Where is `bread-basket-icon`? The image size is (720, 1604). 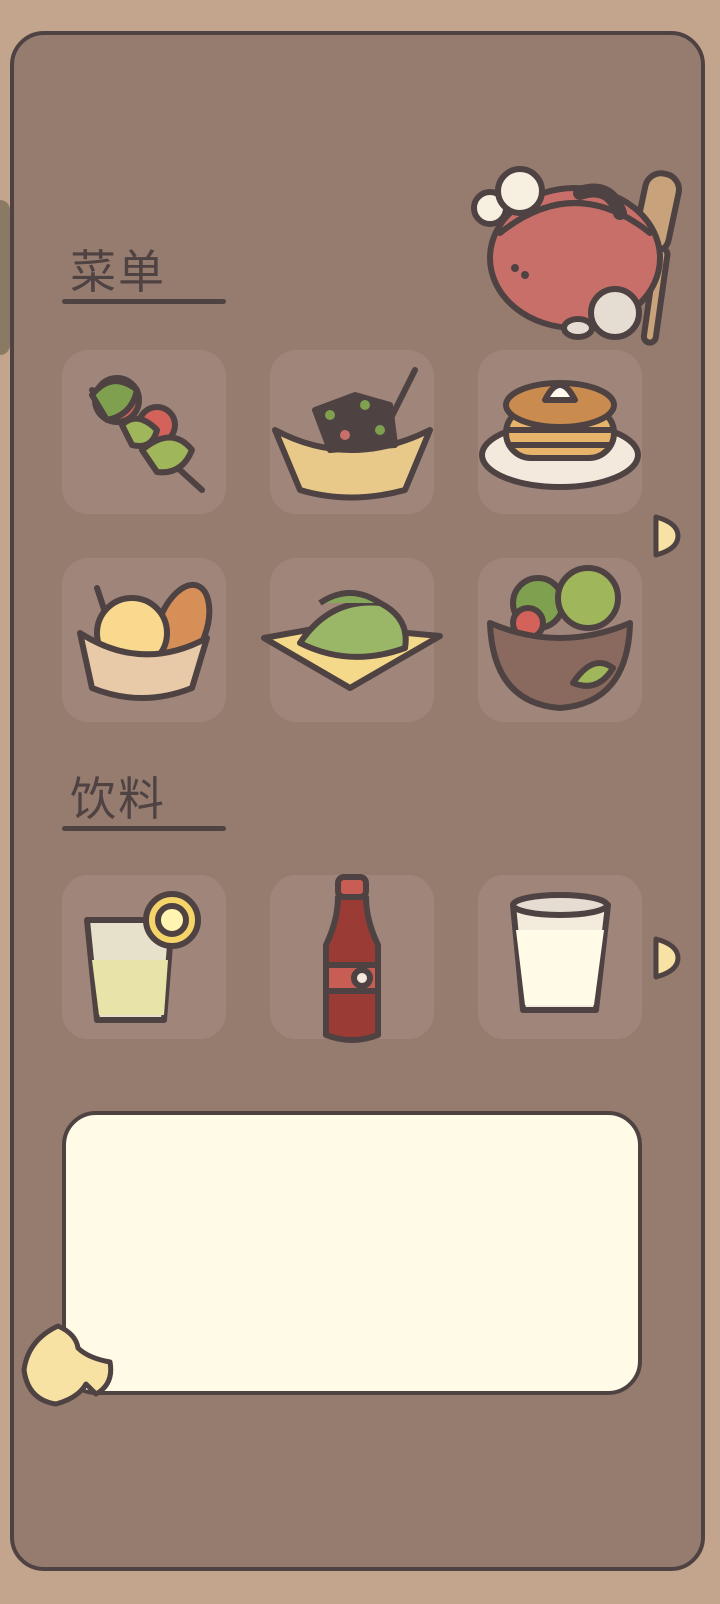
bread-basket-icon is located at coordinates (145, 641).